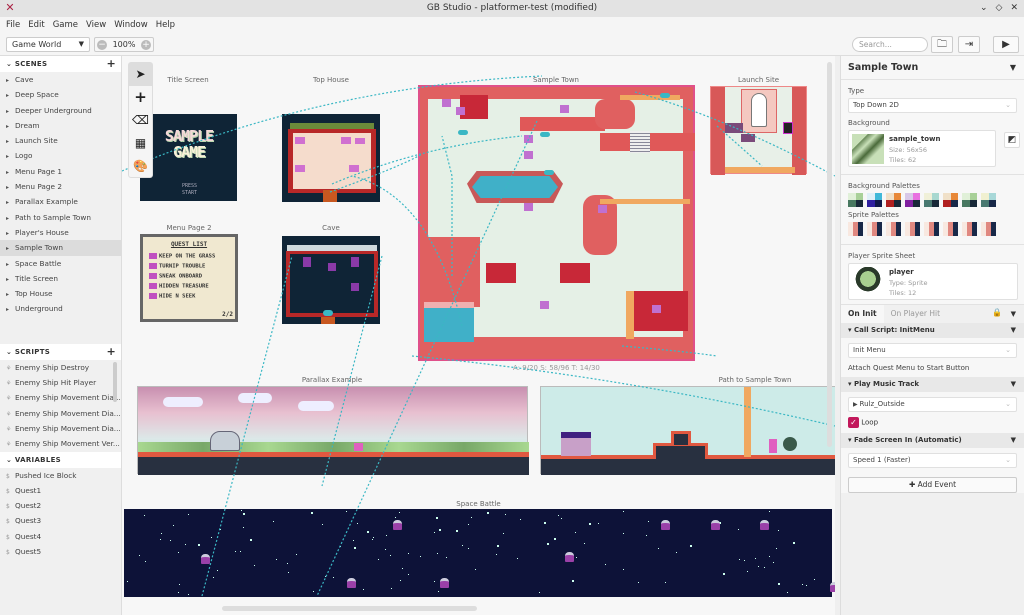  Describe the element at coordinates (60, 186) in the screenshot. I see `list-item: ▸ Menu Page 2` at that location.